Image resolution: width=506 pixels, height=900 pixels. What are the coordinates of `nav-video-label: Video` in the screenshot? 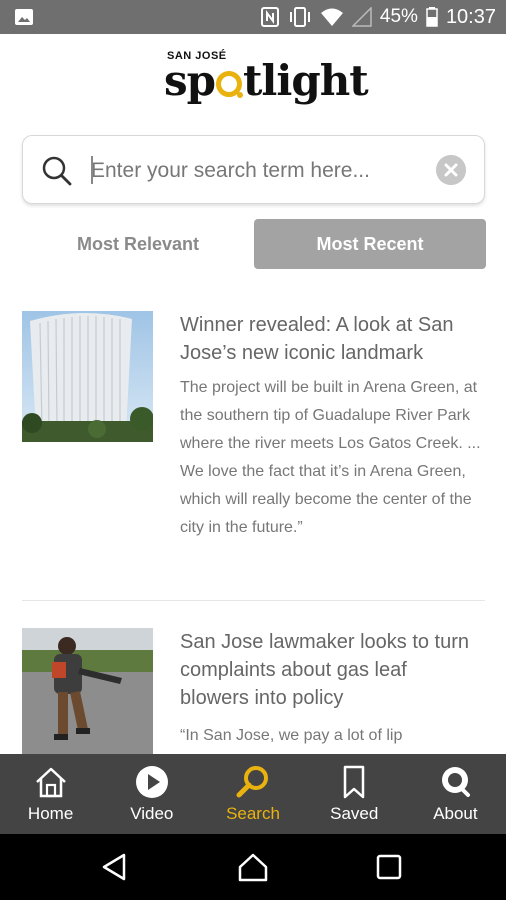 It's located at (152, 813).